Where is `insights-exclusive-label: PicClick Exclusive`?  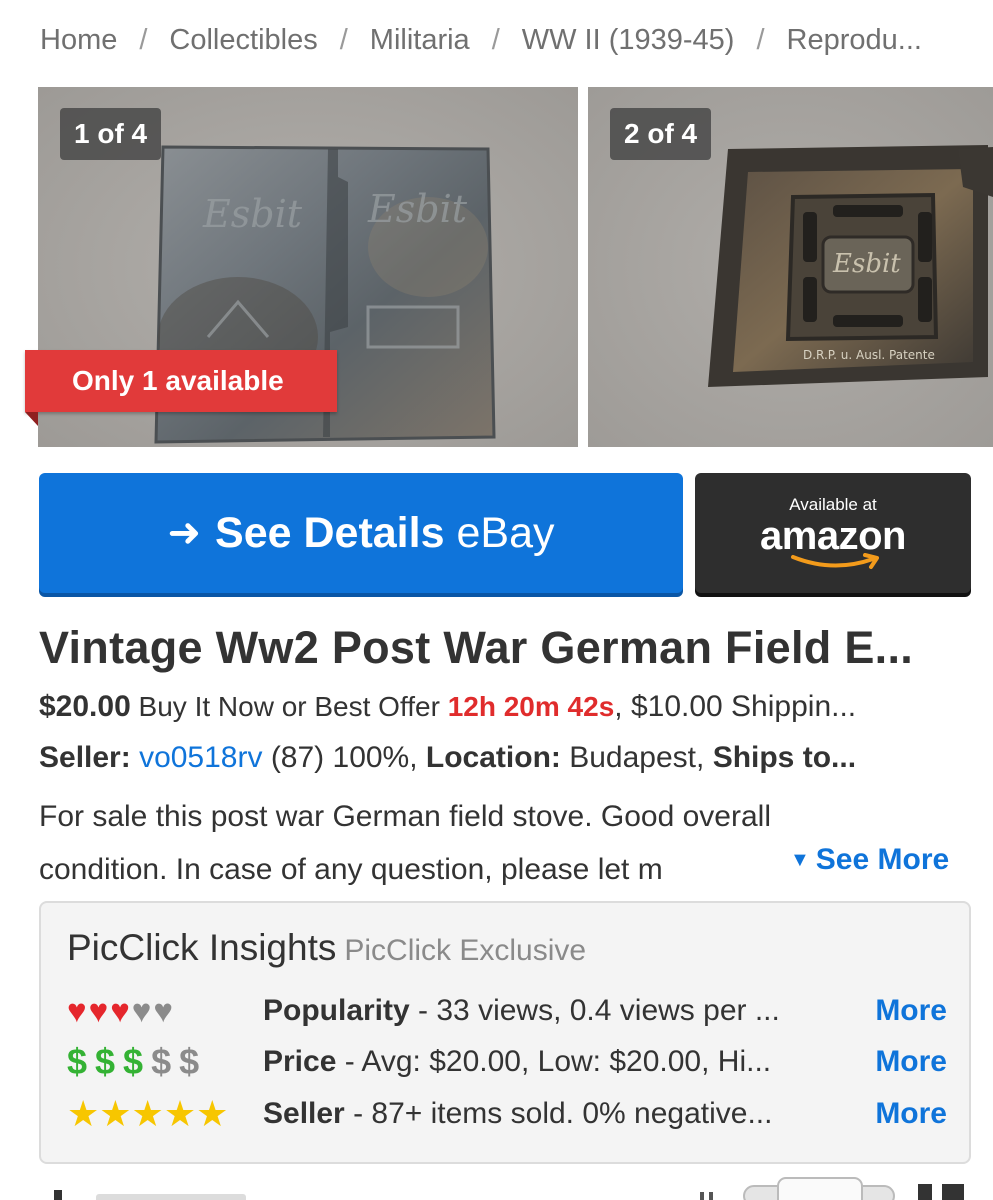
insights-exclusive-label: PicClick Exclusive is located at coordinates (465, 950).